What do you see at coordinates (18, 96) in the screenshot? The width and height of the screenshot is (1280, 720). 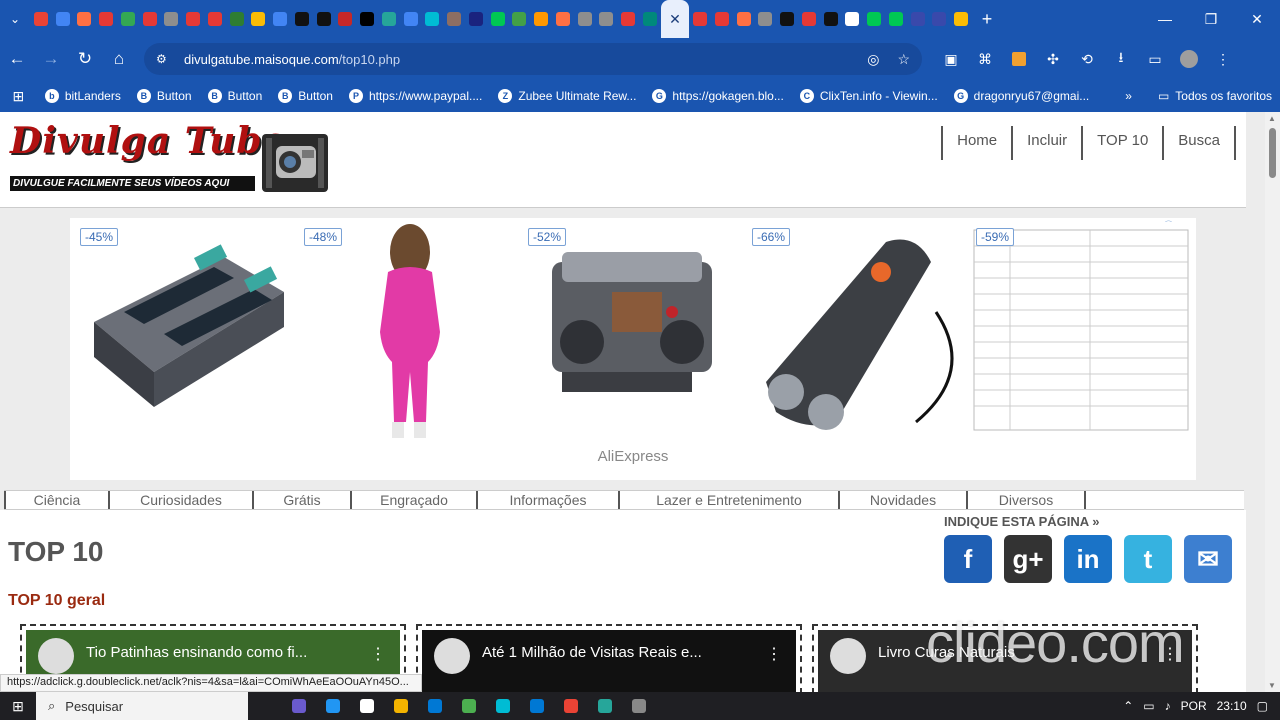 I see `apps-grid-icon: ⊞` at bounding box center [18, 96].